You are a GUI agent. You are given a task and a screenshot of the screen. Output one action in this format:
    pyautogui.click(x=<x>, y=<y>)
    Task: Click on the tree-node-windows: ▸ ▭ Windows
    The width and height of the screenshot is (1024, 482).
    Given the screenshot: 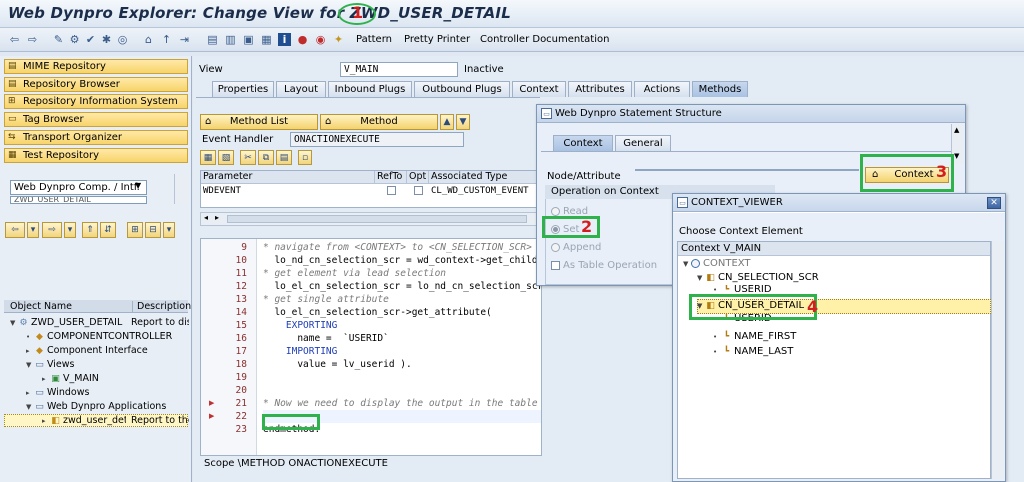 What is the action you would take?
    pyautogui.click(x=57, y=392)
    